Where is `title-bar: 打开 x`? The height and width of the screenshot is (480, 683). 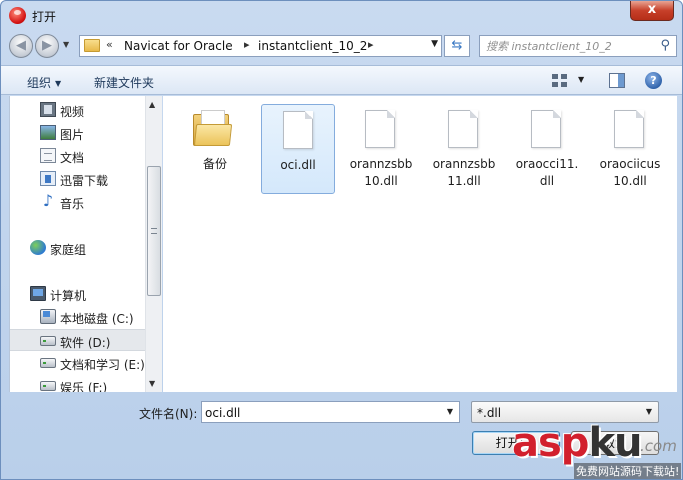 title-bar: 打开 x is located at coordinates (341, 15).